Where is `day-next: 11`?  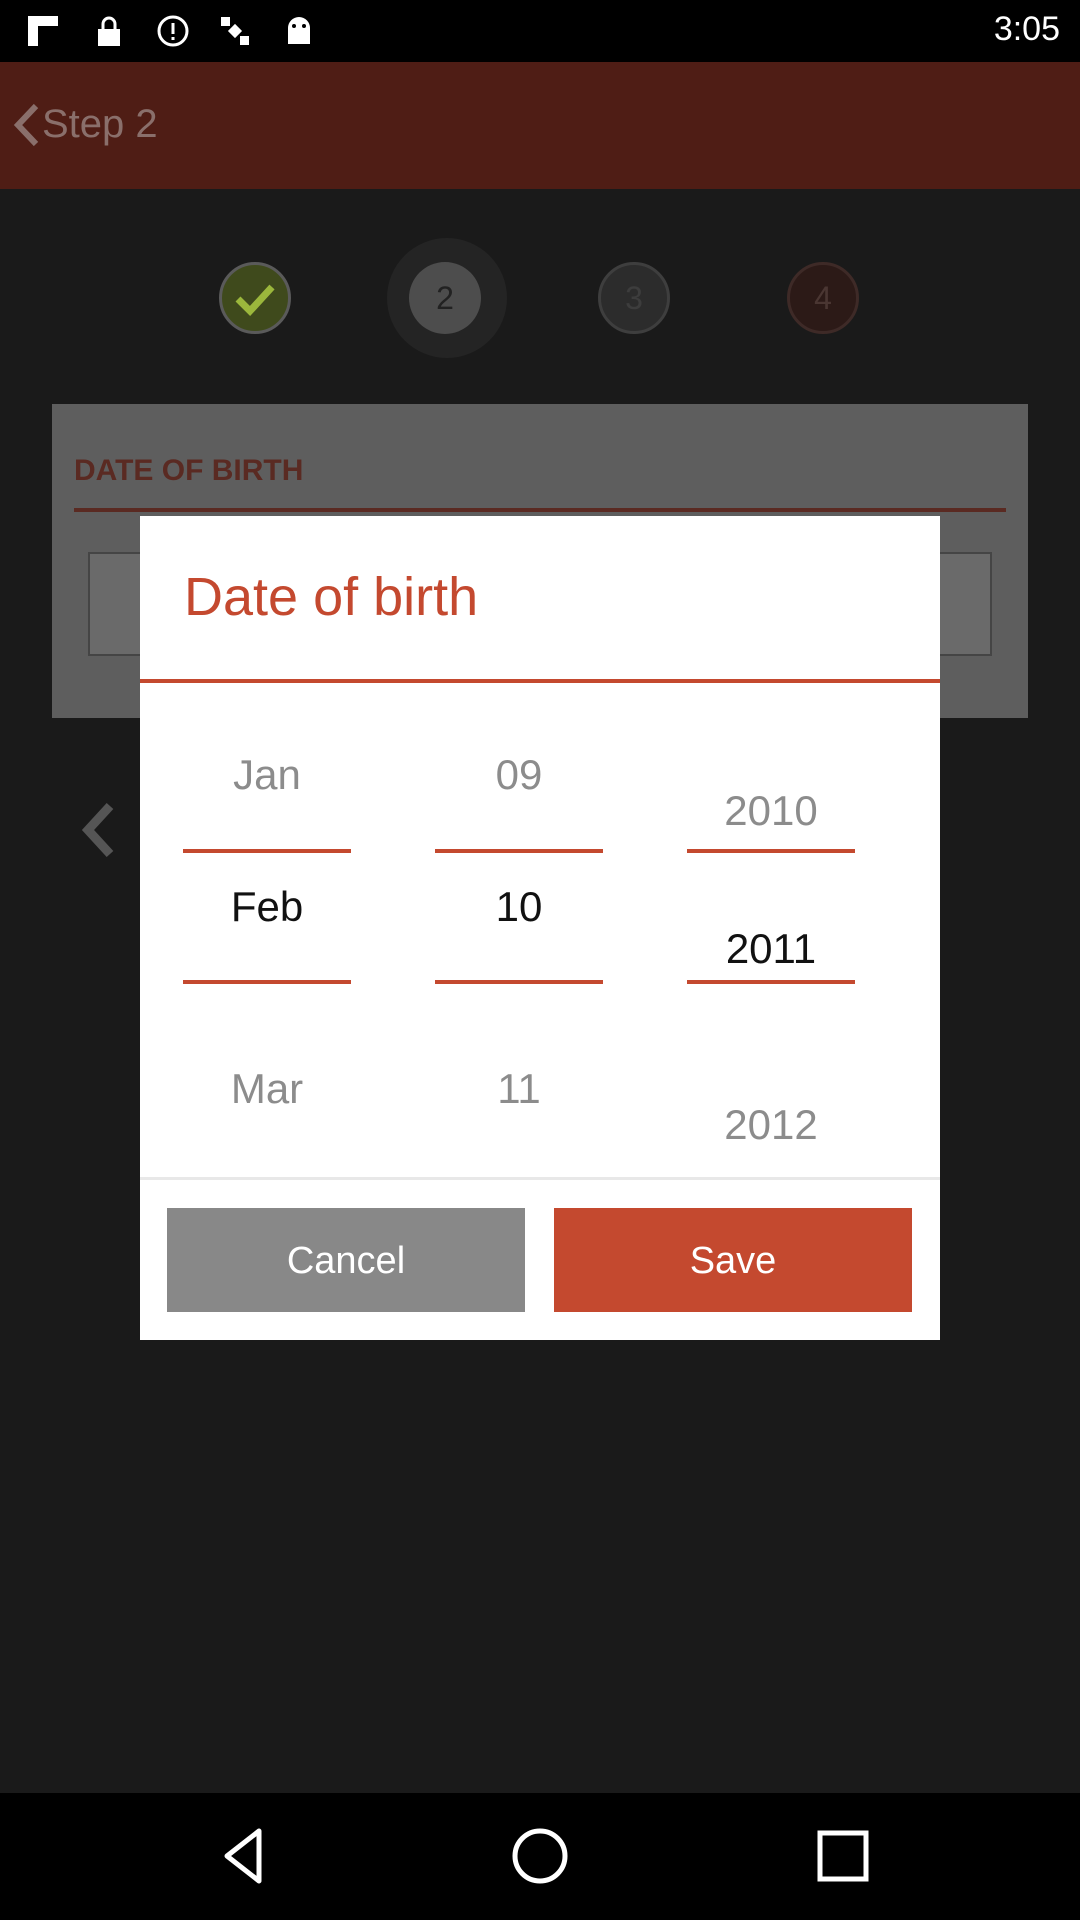 day-next: 11 is located at coordinates (519, 1089).